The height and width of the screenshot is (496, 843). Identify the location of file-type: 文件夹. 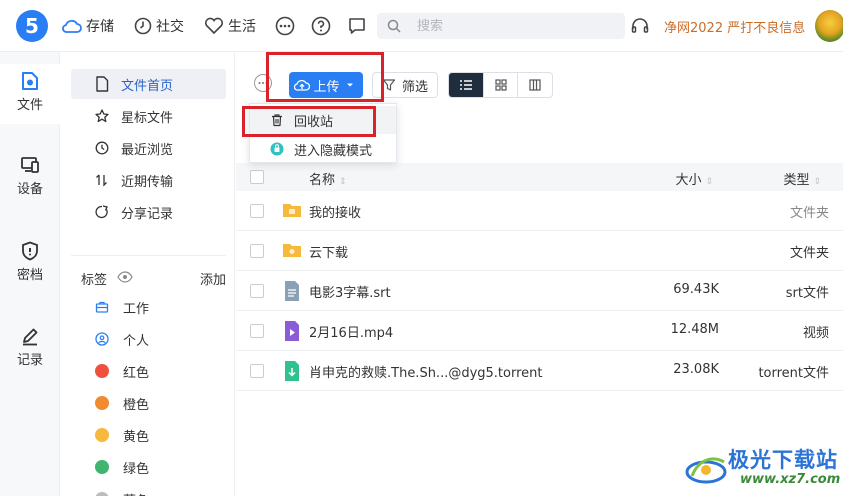
(809, 213).